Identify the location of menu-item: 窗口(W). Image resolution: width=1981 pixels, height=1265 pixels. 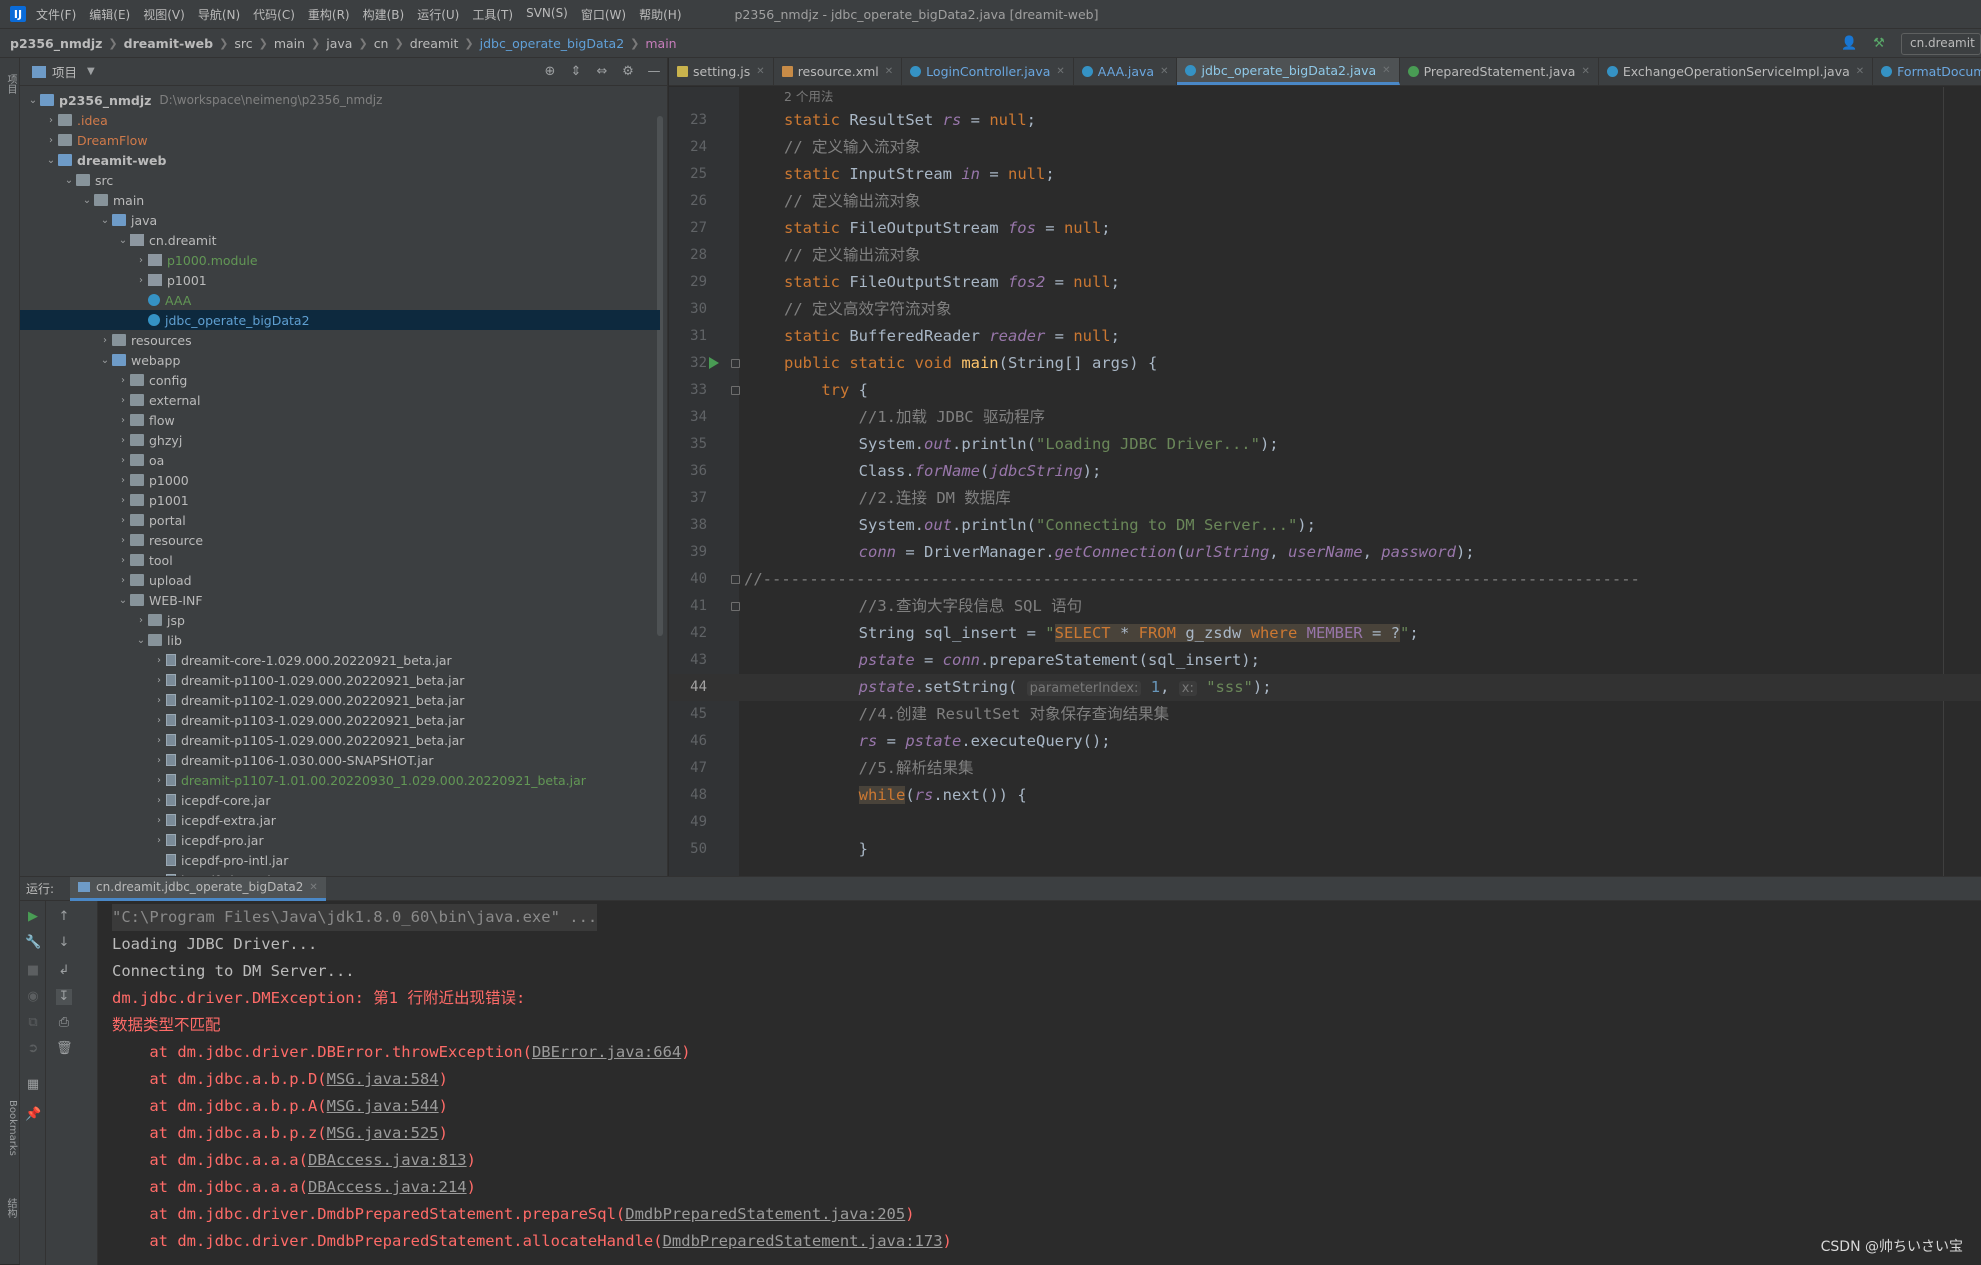
(603, 14).